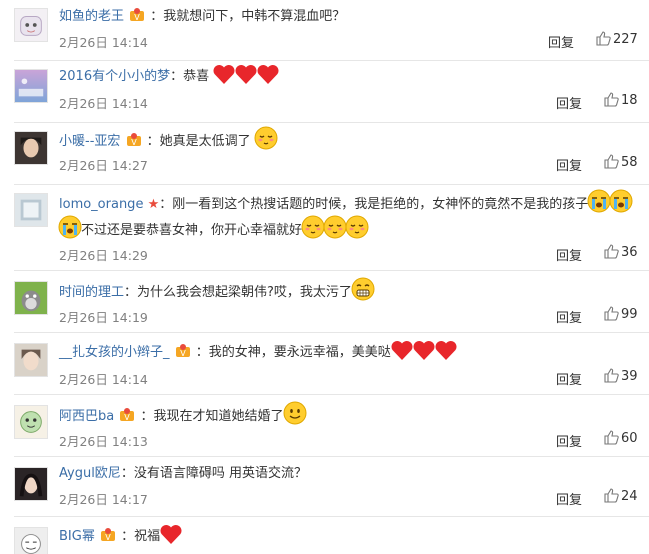  I want to click on comment-text: ：她真是太低调了, so click(198, 141).